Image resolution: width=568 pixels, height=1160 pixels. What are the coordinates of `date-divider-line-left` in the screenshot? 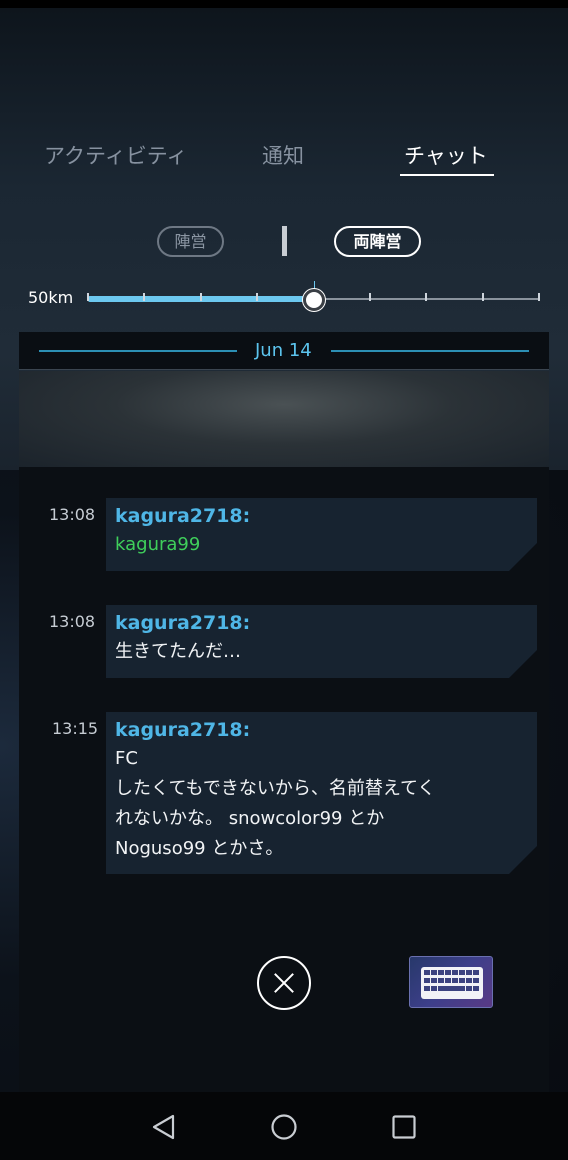 It's located at (138, 351).